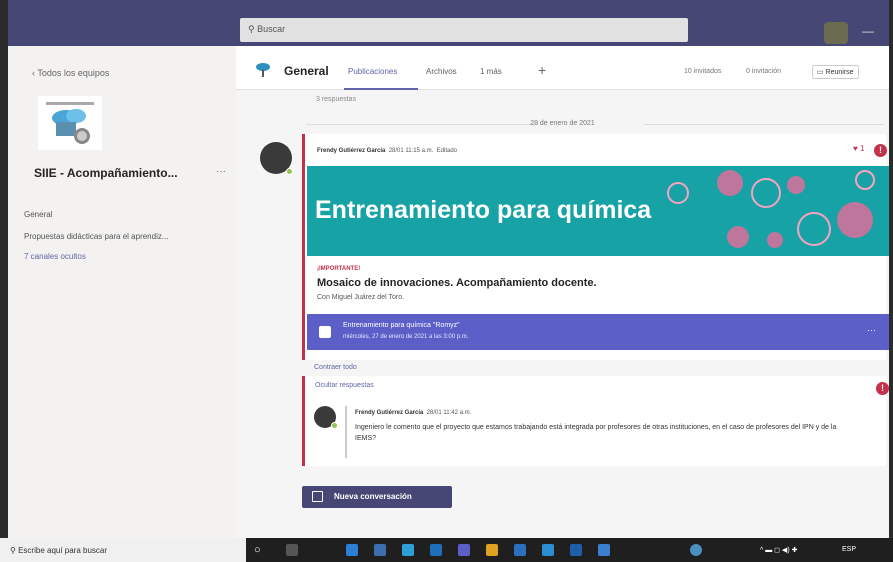 The width and height of the screenshot is (893, 562). Describe the element at coordinates (441, 71) in the screenshot. I see `tab-archivos: Archivos` at that location.